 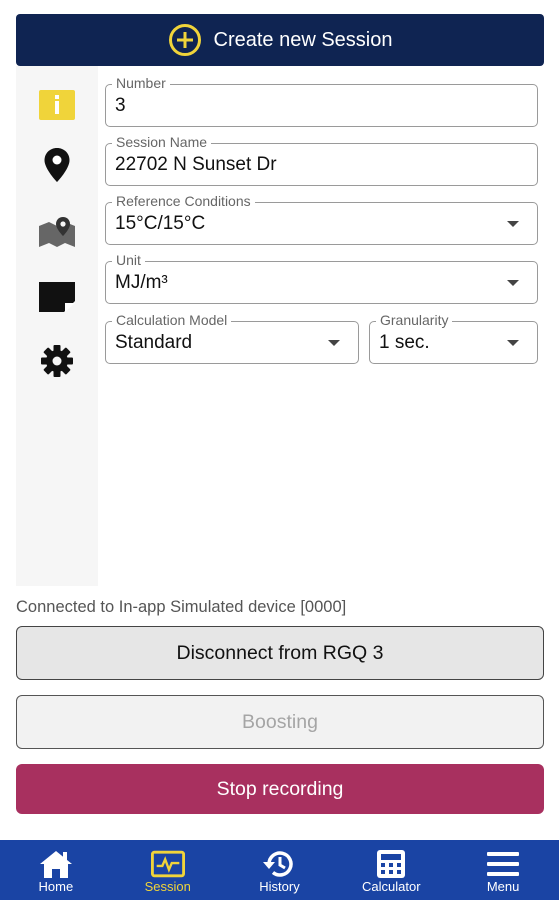 What do you see at coordinates (172, 320) in the screenshot?
I see `calculation-model-label: Calculation Model` at bounding box center [172, 320].